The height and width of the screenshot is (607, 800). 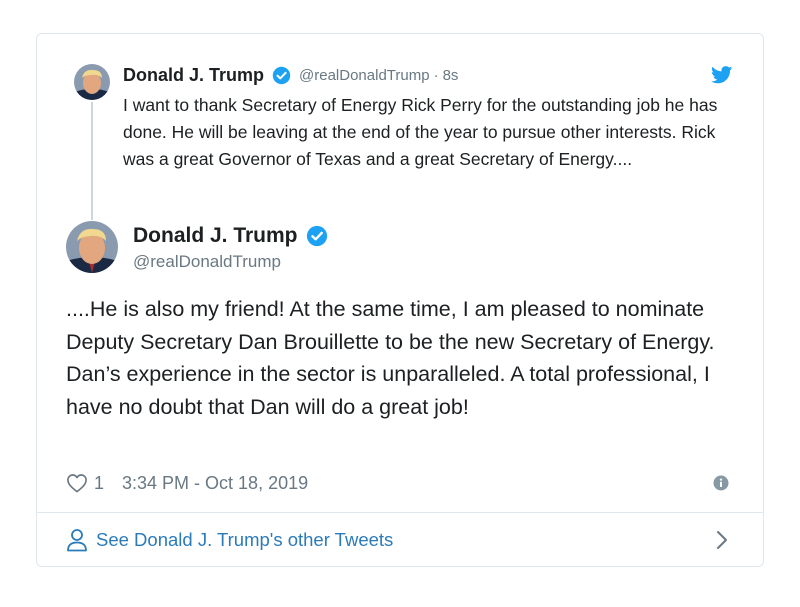 What do you see at coordinates (244, 540) in the screenshot?
I see `see-other-tweets-link: See Donald J. Trump's other Tweets` at bounding box center [244, 540].